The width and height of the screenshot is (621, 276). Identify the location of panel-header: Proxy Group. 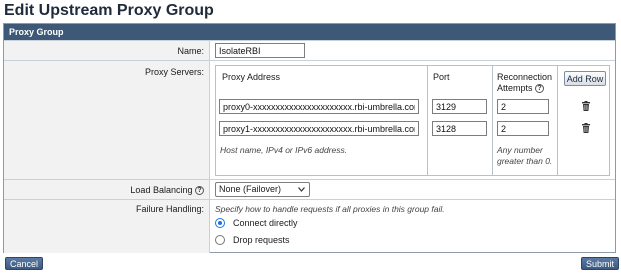
(309, 32).